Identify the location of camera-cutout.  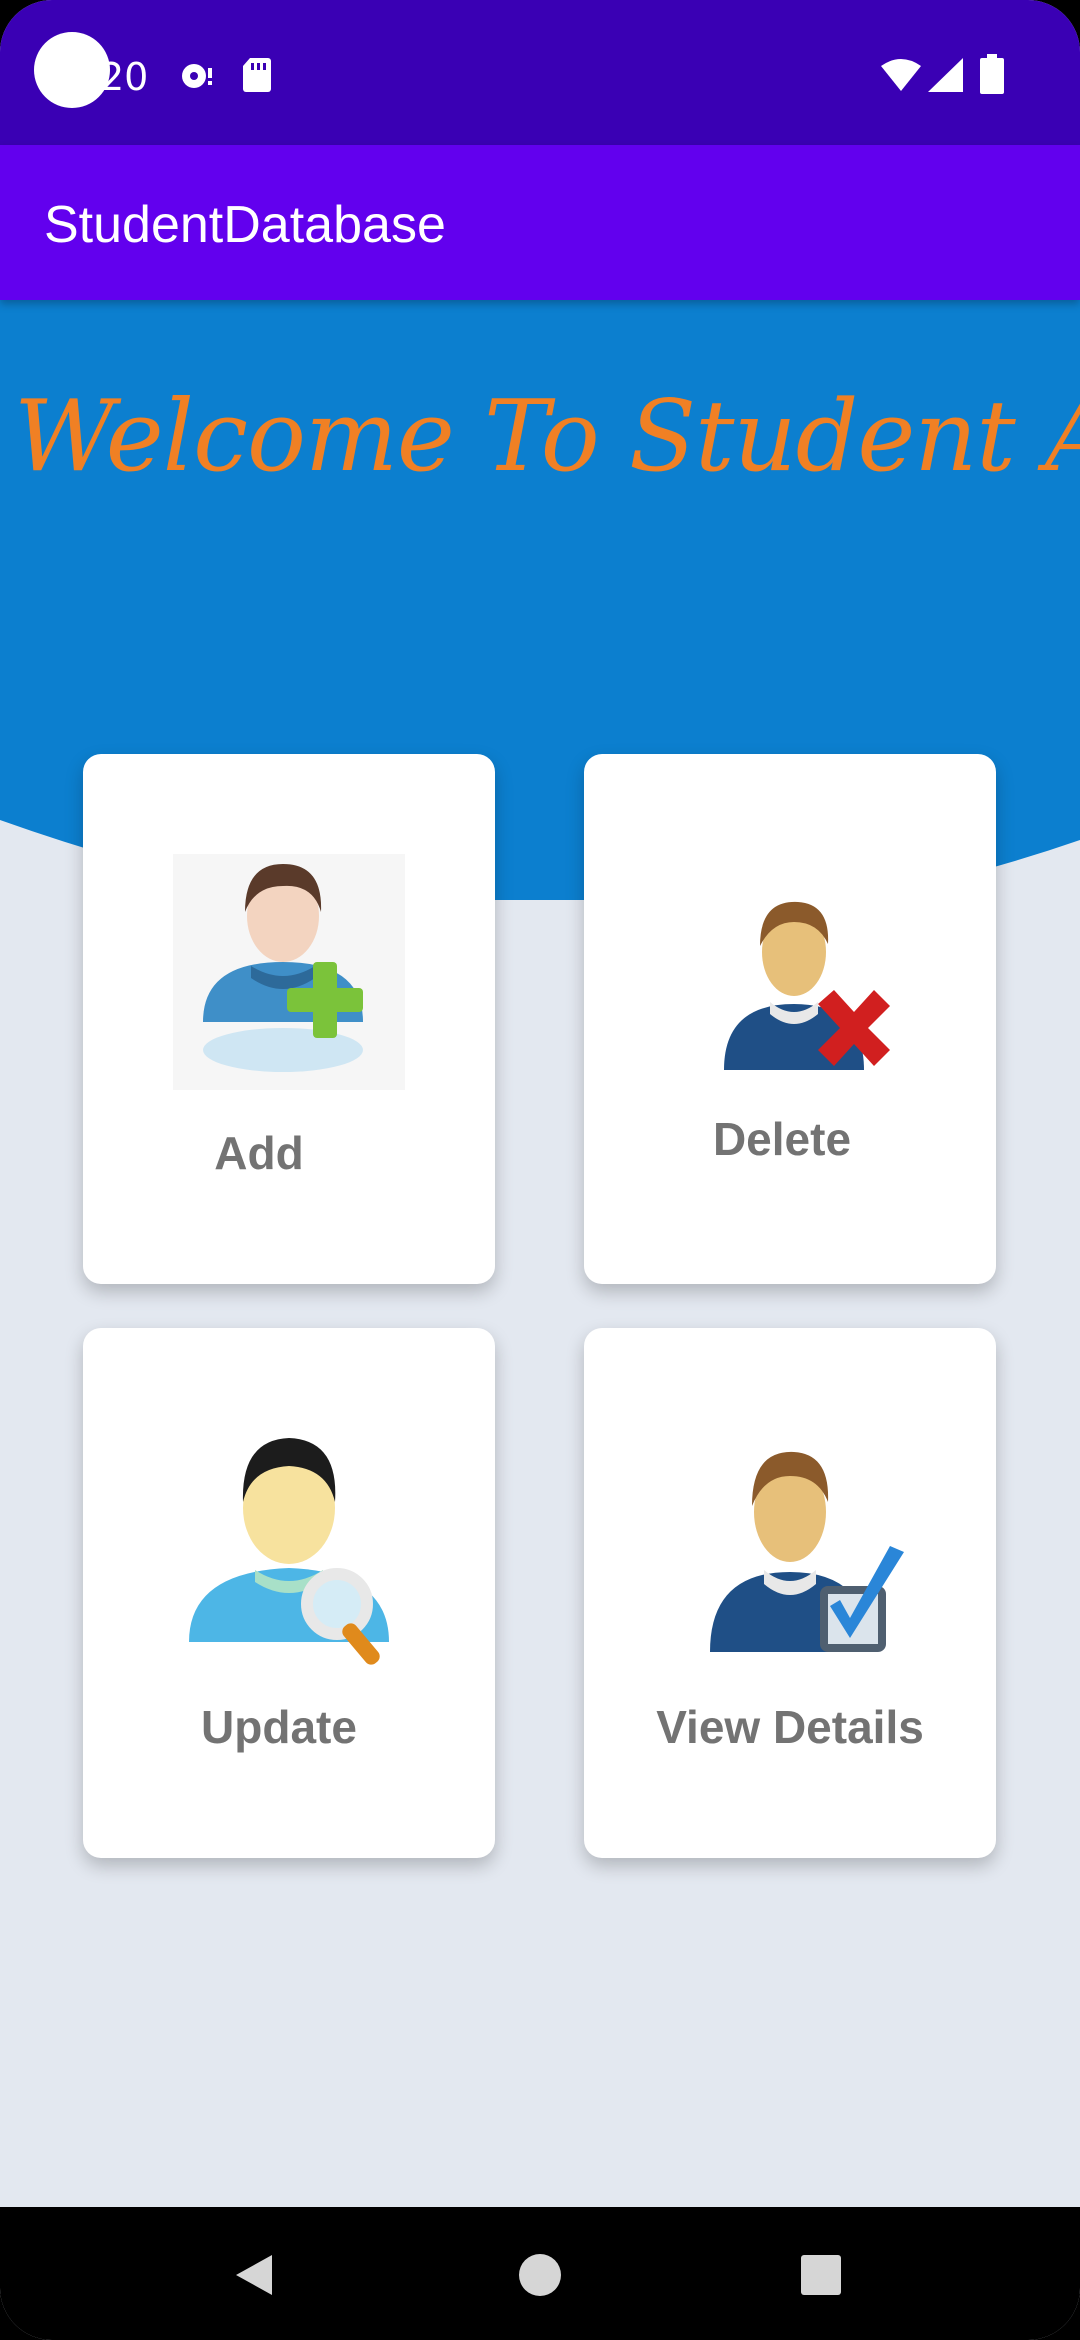
(72, 70).